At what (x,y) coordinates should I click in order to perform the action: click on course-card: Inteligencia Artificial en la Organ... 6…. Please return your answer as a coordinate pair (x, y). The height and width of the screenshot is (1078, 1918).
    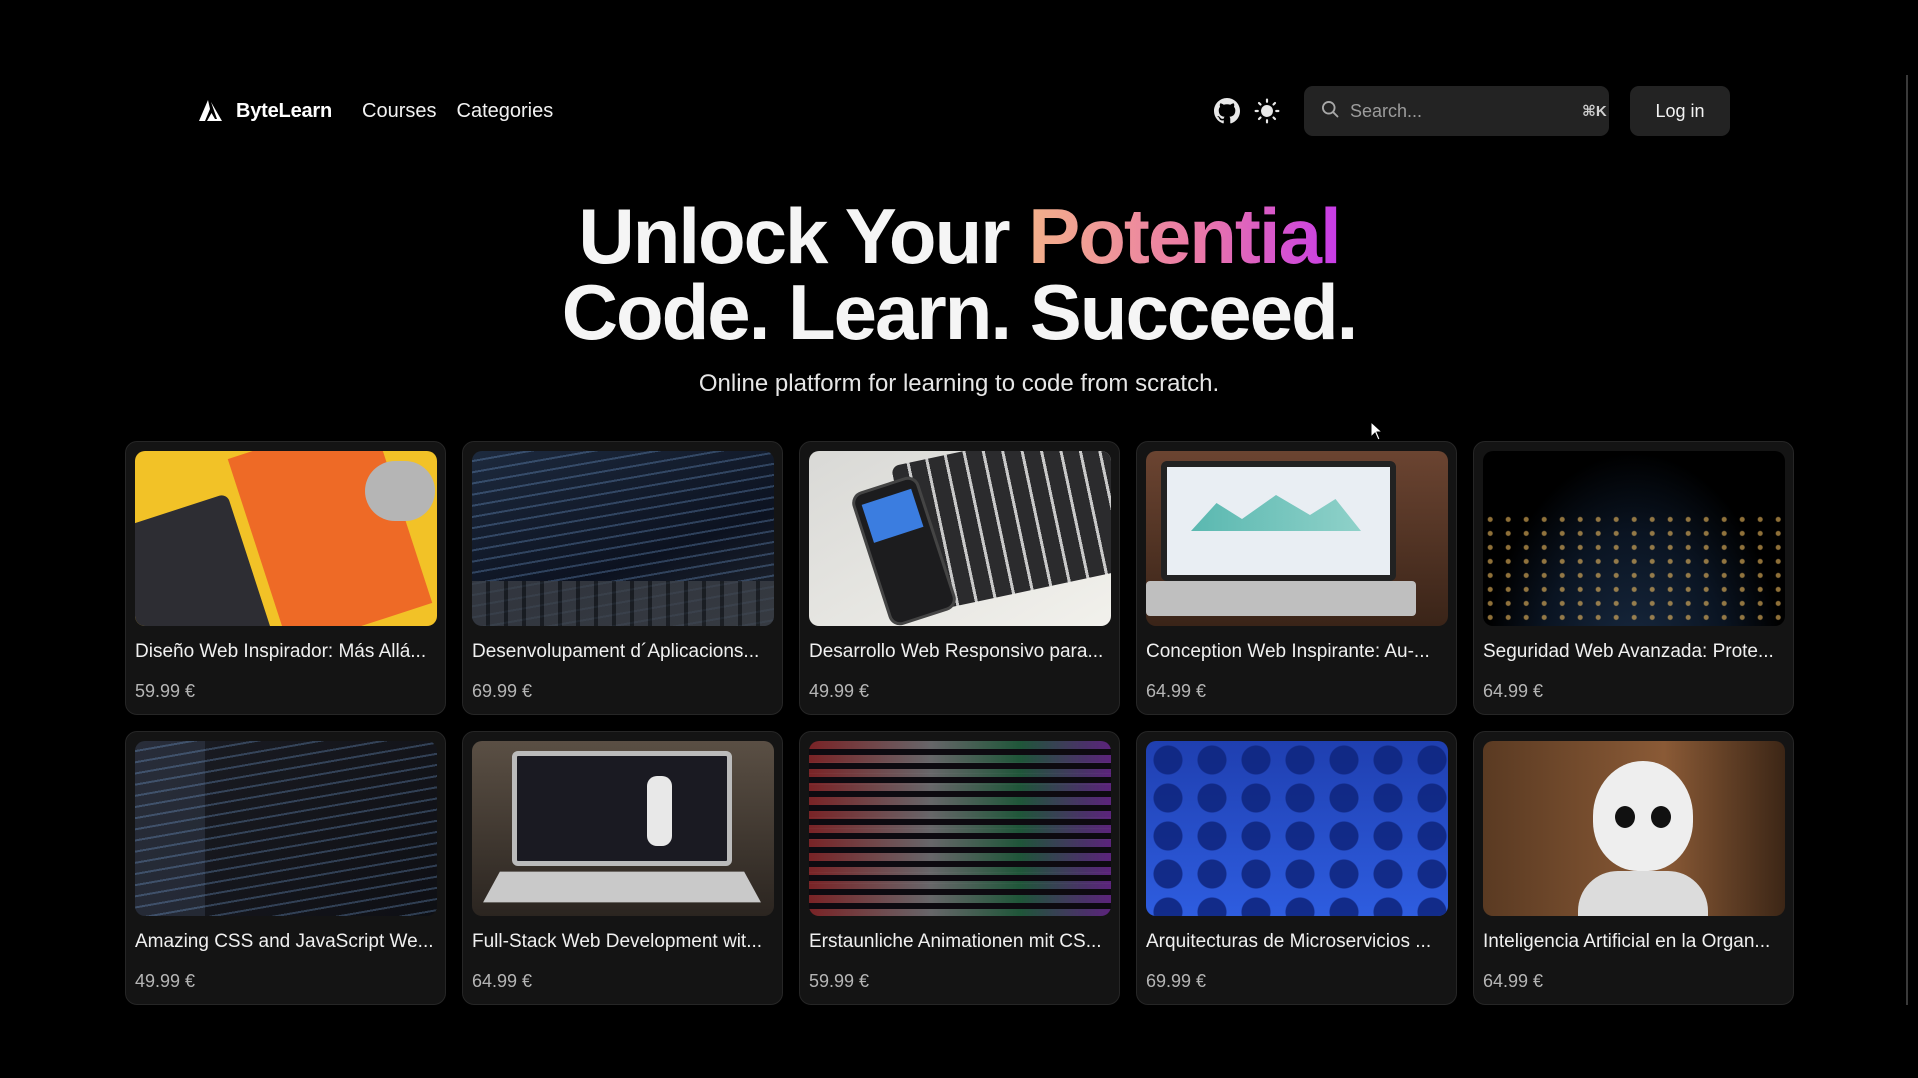
    Looking at the image, I should click on (1633, 868).